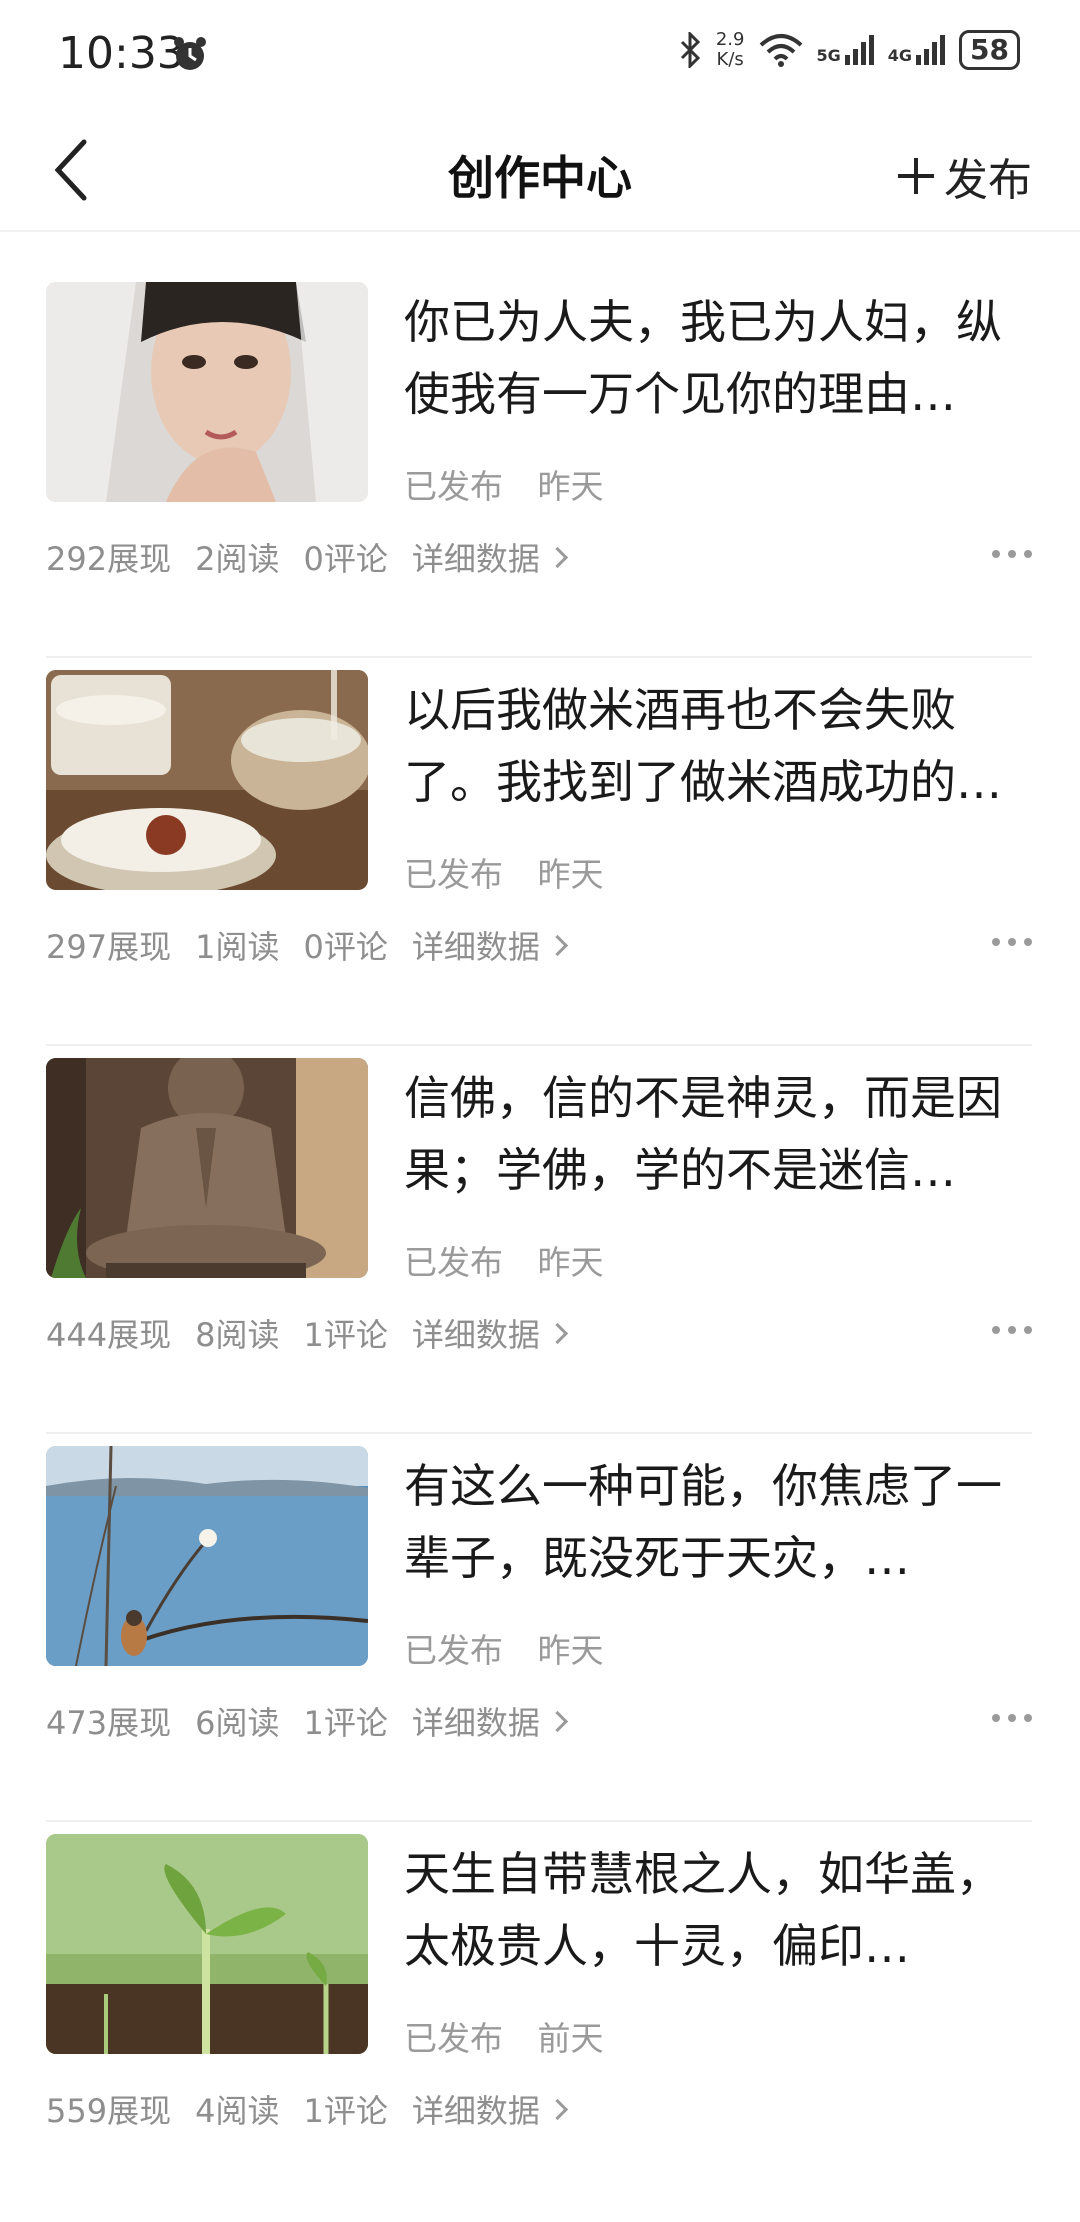  I want to click on article-stats: 559展现 4阅读 1评论 详细数据, so click(307, 2109).